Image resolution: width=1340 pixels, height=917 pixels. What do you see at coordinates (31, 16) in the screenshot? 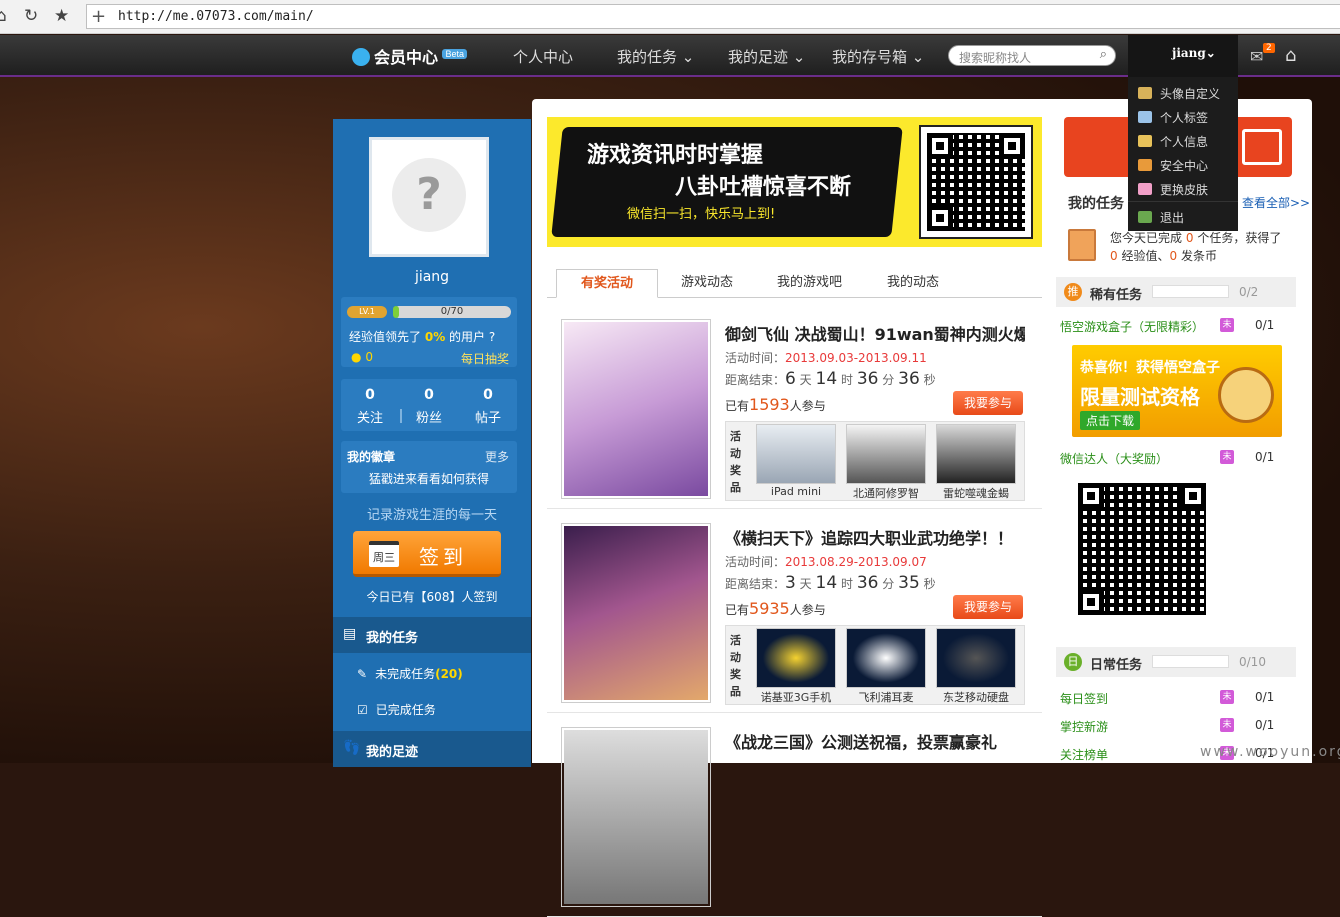
I see `reload-icon: ↻` at bounding box center [31, 16].